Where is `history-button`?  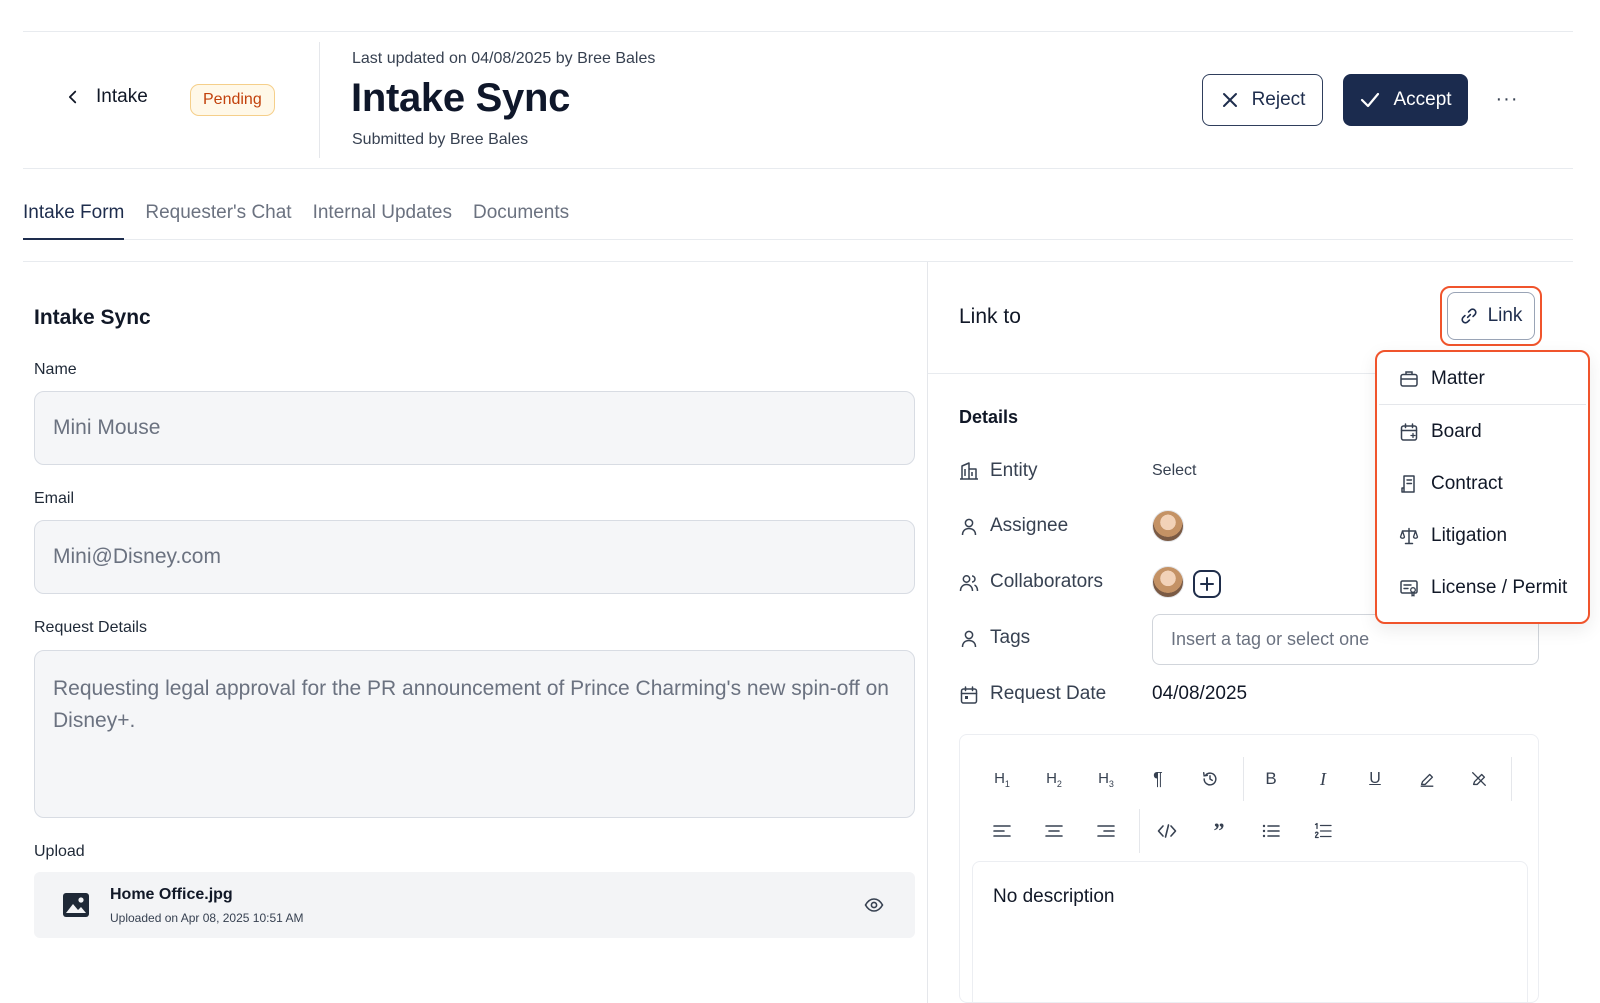 history-button is located at coordinates (1210, 779).